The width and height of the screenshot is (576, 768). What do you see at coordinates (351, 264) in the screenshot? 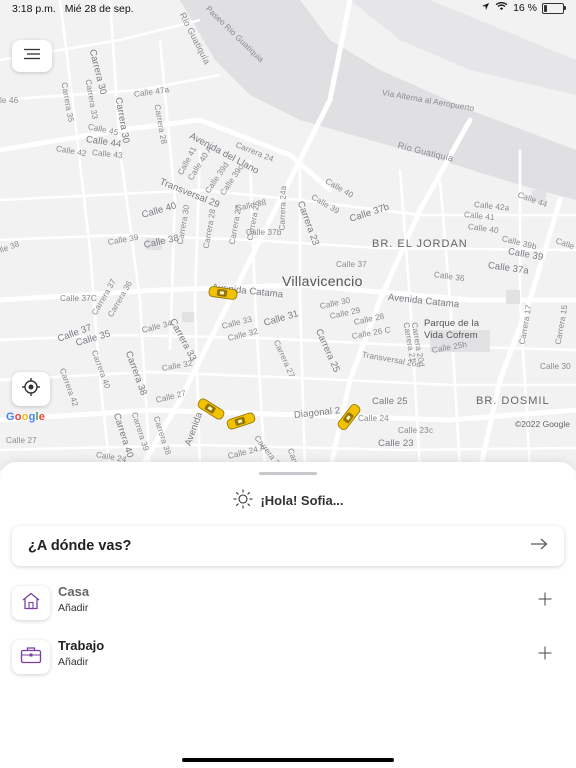
I see `map-label-calle-37: Calle 37` at bounding box center [351, 264].